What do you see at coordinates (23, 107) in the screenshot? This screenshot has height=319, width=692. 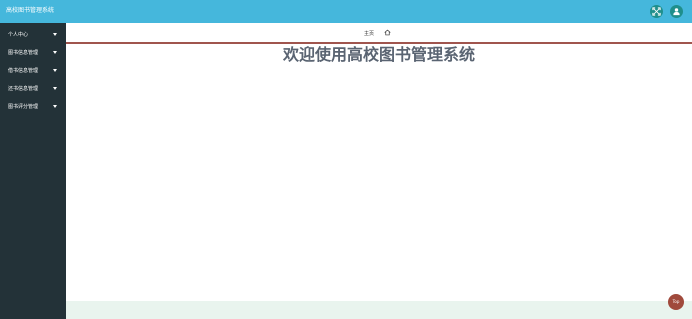 I see `sidebar-item-label: 图书评分管理` at bounding box center [23, 107].